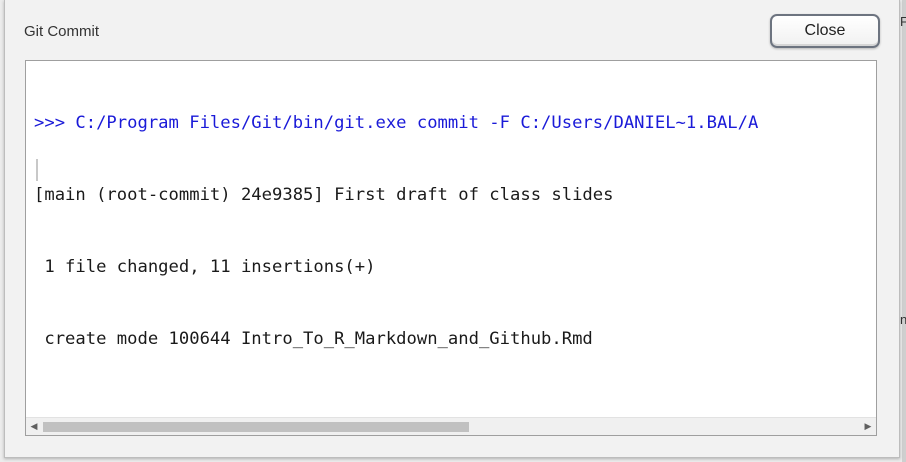 The width and height of the screenshot is (906, 462). What do you see at coordinates (904, 231) in the screenshot?
I see `background-window-edge` at bounding box center [904, 231].